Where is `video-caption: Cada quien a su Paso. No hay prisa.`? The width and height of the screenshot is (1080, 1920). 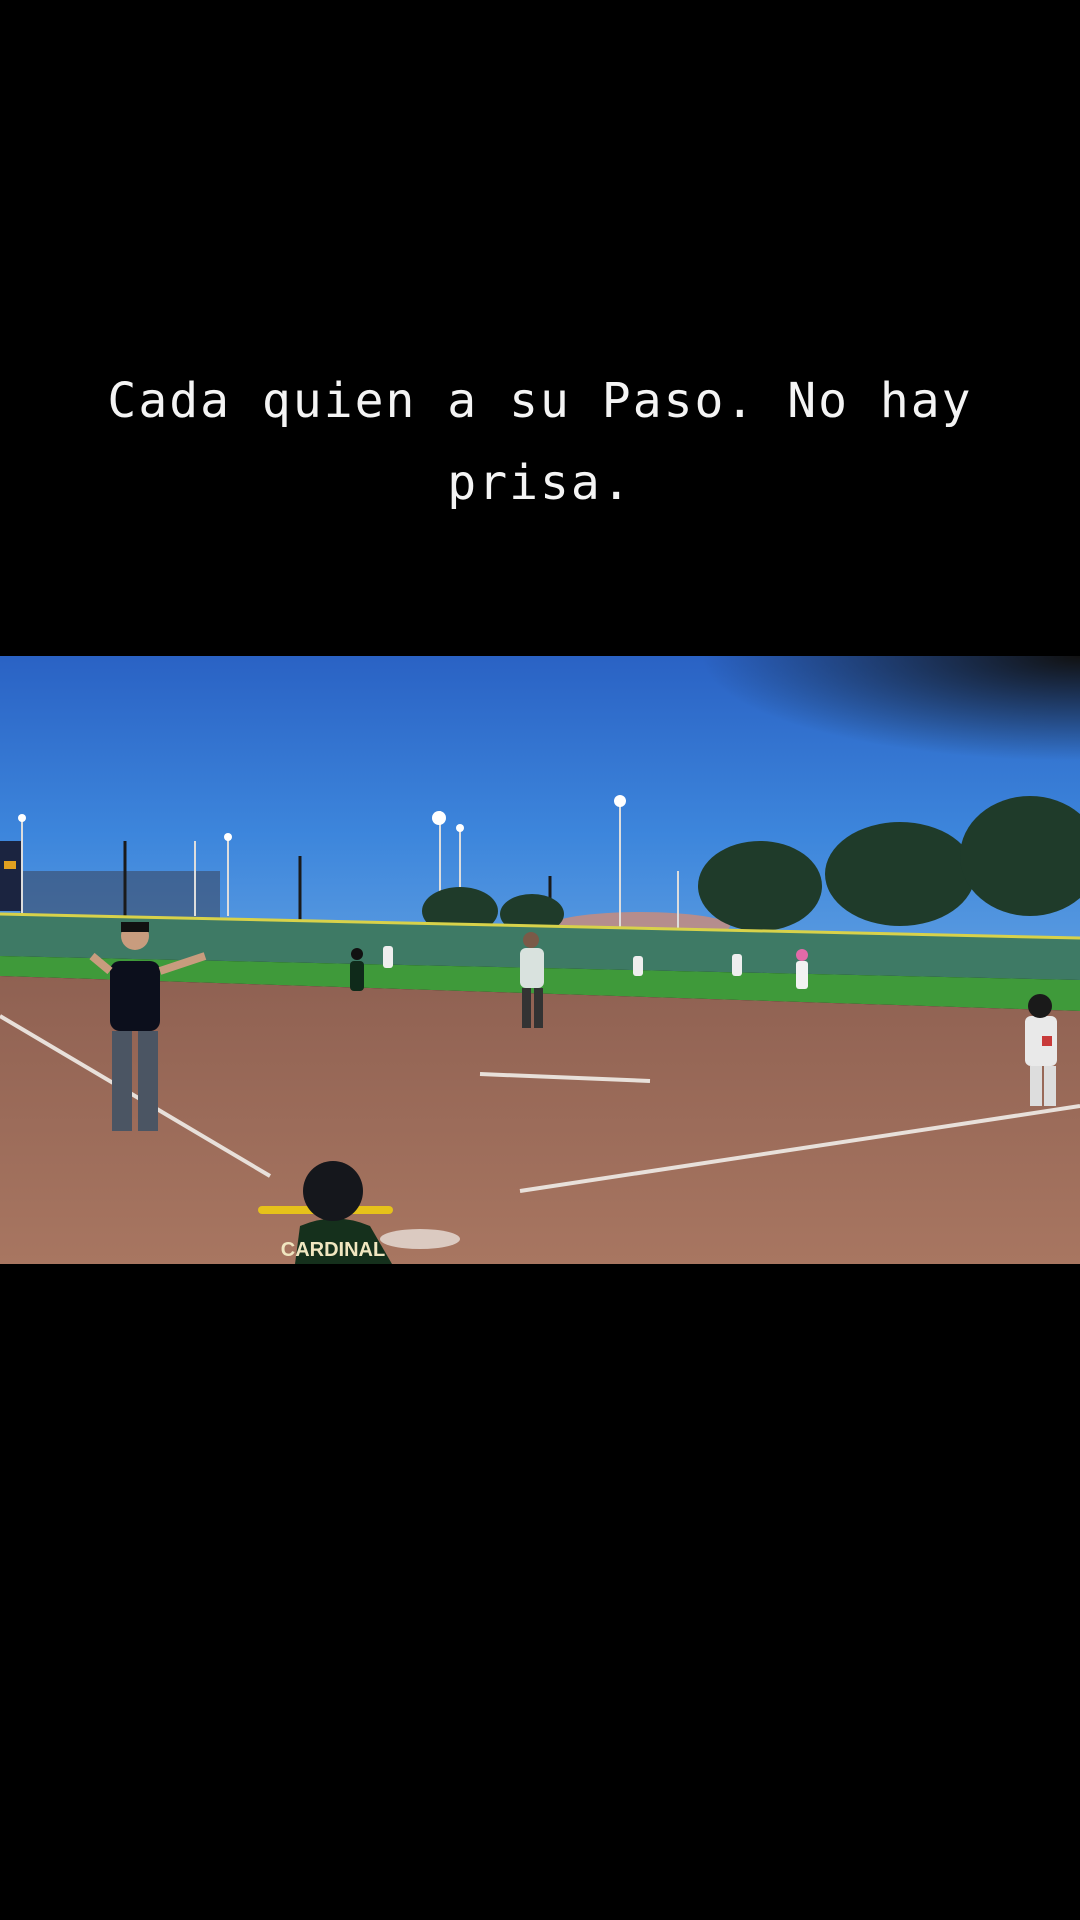
video-caption: Cada quien a su Paso. No hay prisa. is located at coordinates (540, 442).